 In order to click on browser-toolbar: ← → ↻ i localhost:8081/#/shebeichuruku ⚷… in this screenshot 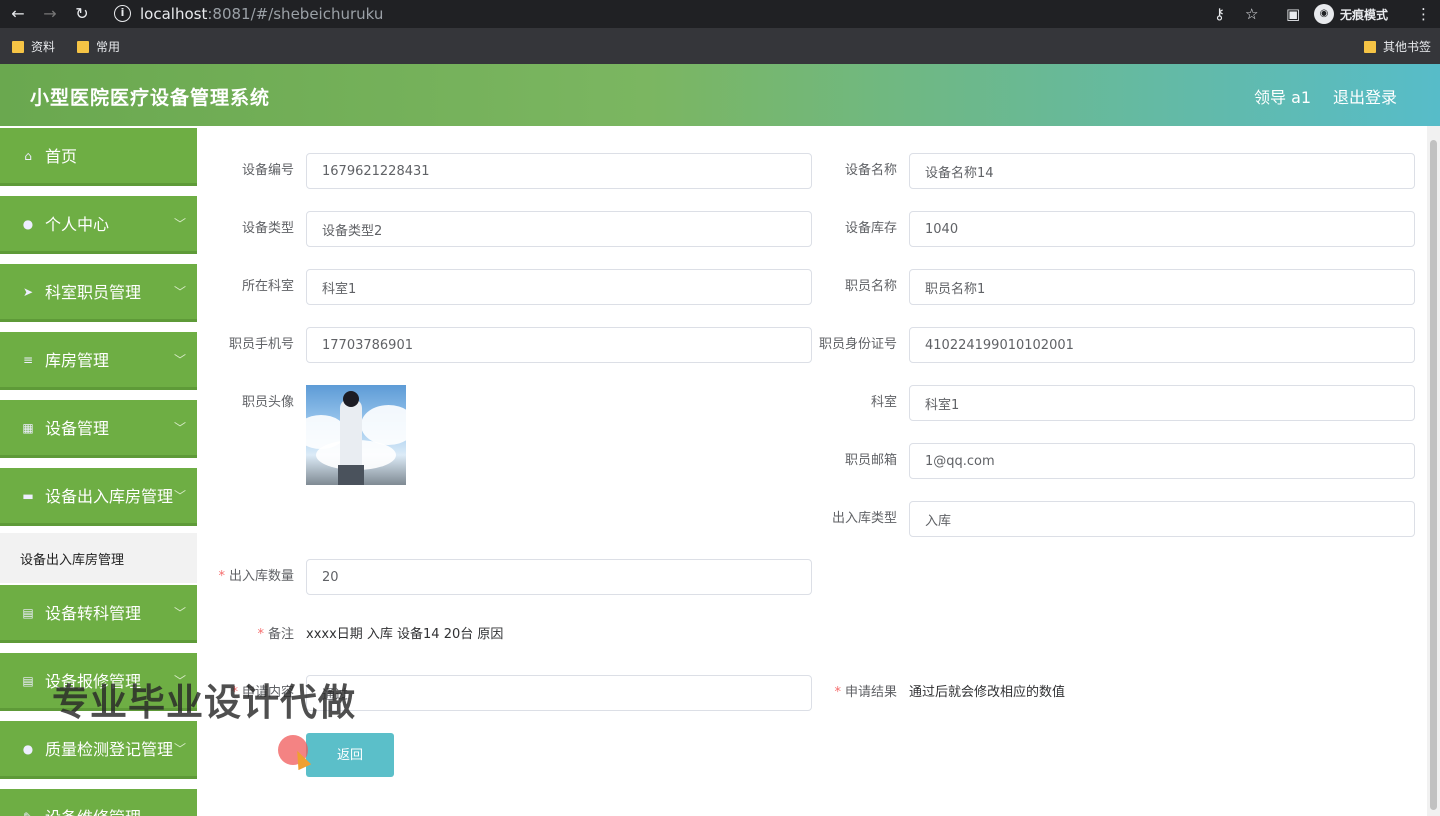, I will do `click(720, 14)`.